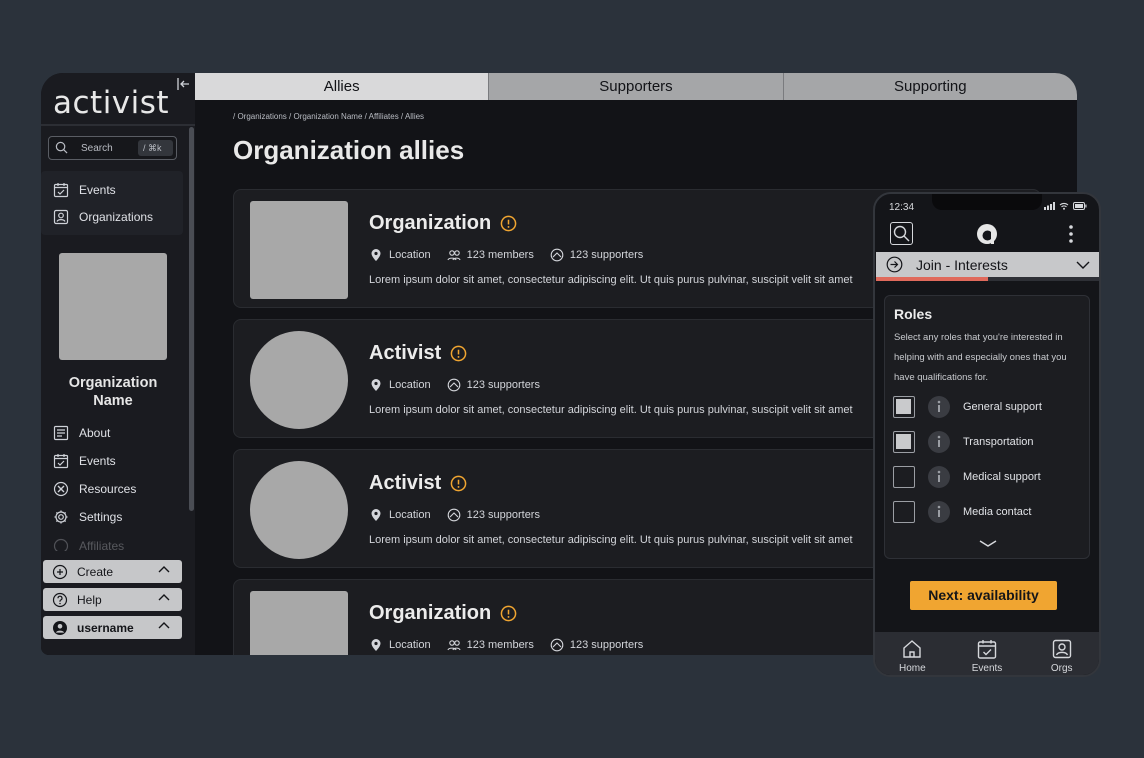  What do you see at coordinates (113, 392) in the screenshot?
I see `organization-name: Organization Name` at bounding box center [113, 392].